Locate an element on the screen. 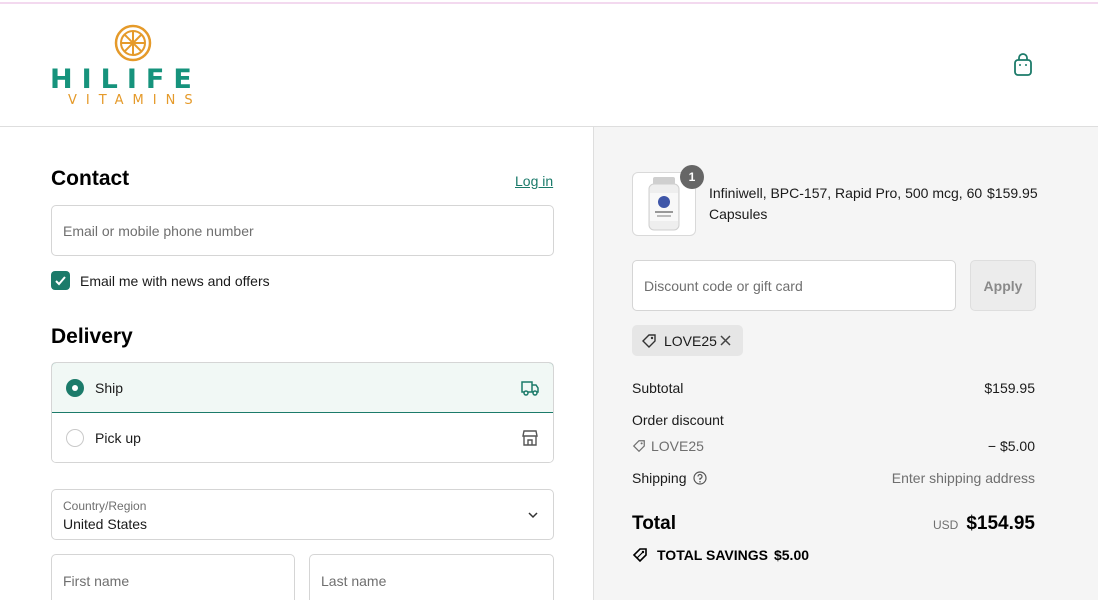 This screenshot has width=1098, height=600. pickup-label: Pick up is located at coordinates (118, 438).